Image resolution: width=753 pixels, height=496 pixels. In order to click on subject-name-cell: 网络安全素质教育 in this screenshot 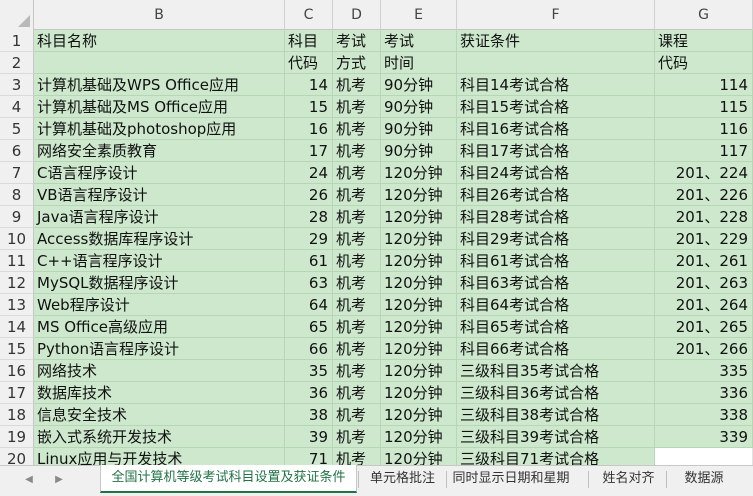, I will do `click(159, 151)`.